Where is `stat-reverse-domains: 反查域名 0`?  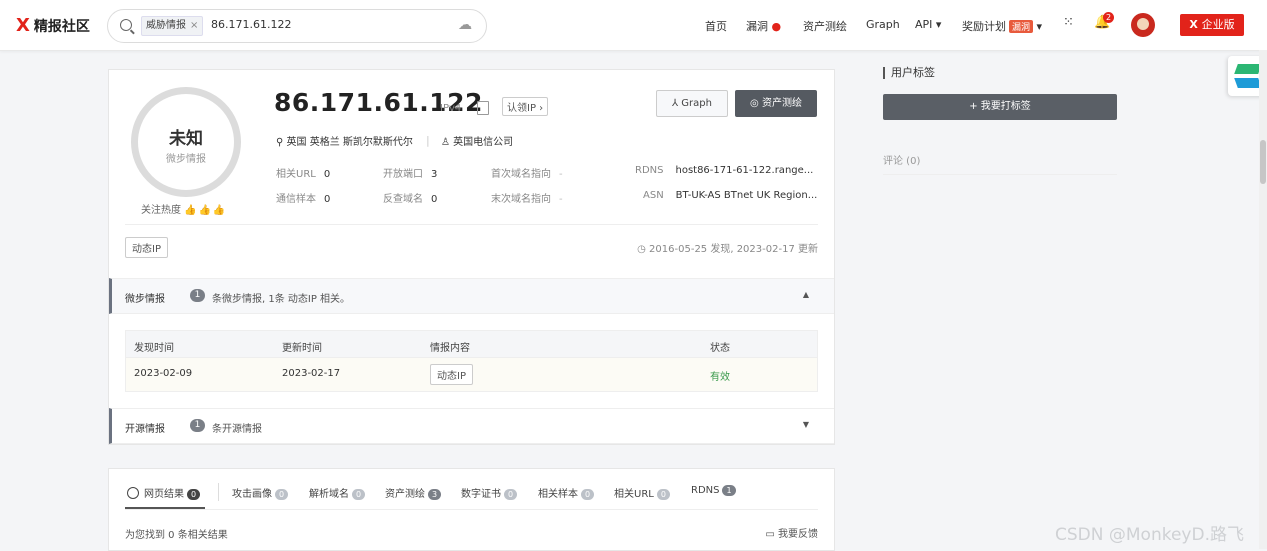 stat-reverse-domains: 反查域名 0 is located at coordinates (410, 197).